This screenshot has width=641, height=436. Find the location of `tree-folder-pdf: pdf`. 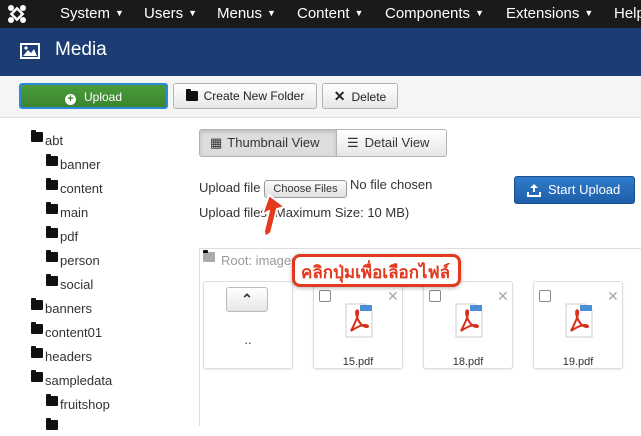

tree-folder-pdf: pdf is located at coordinates (62, 235).